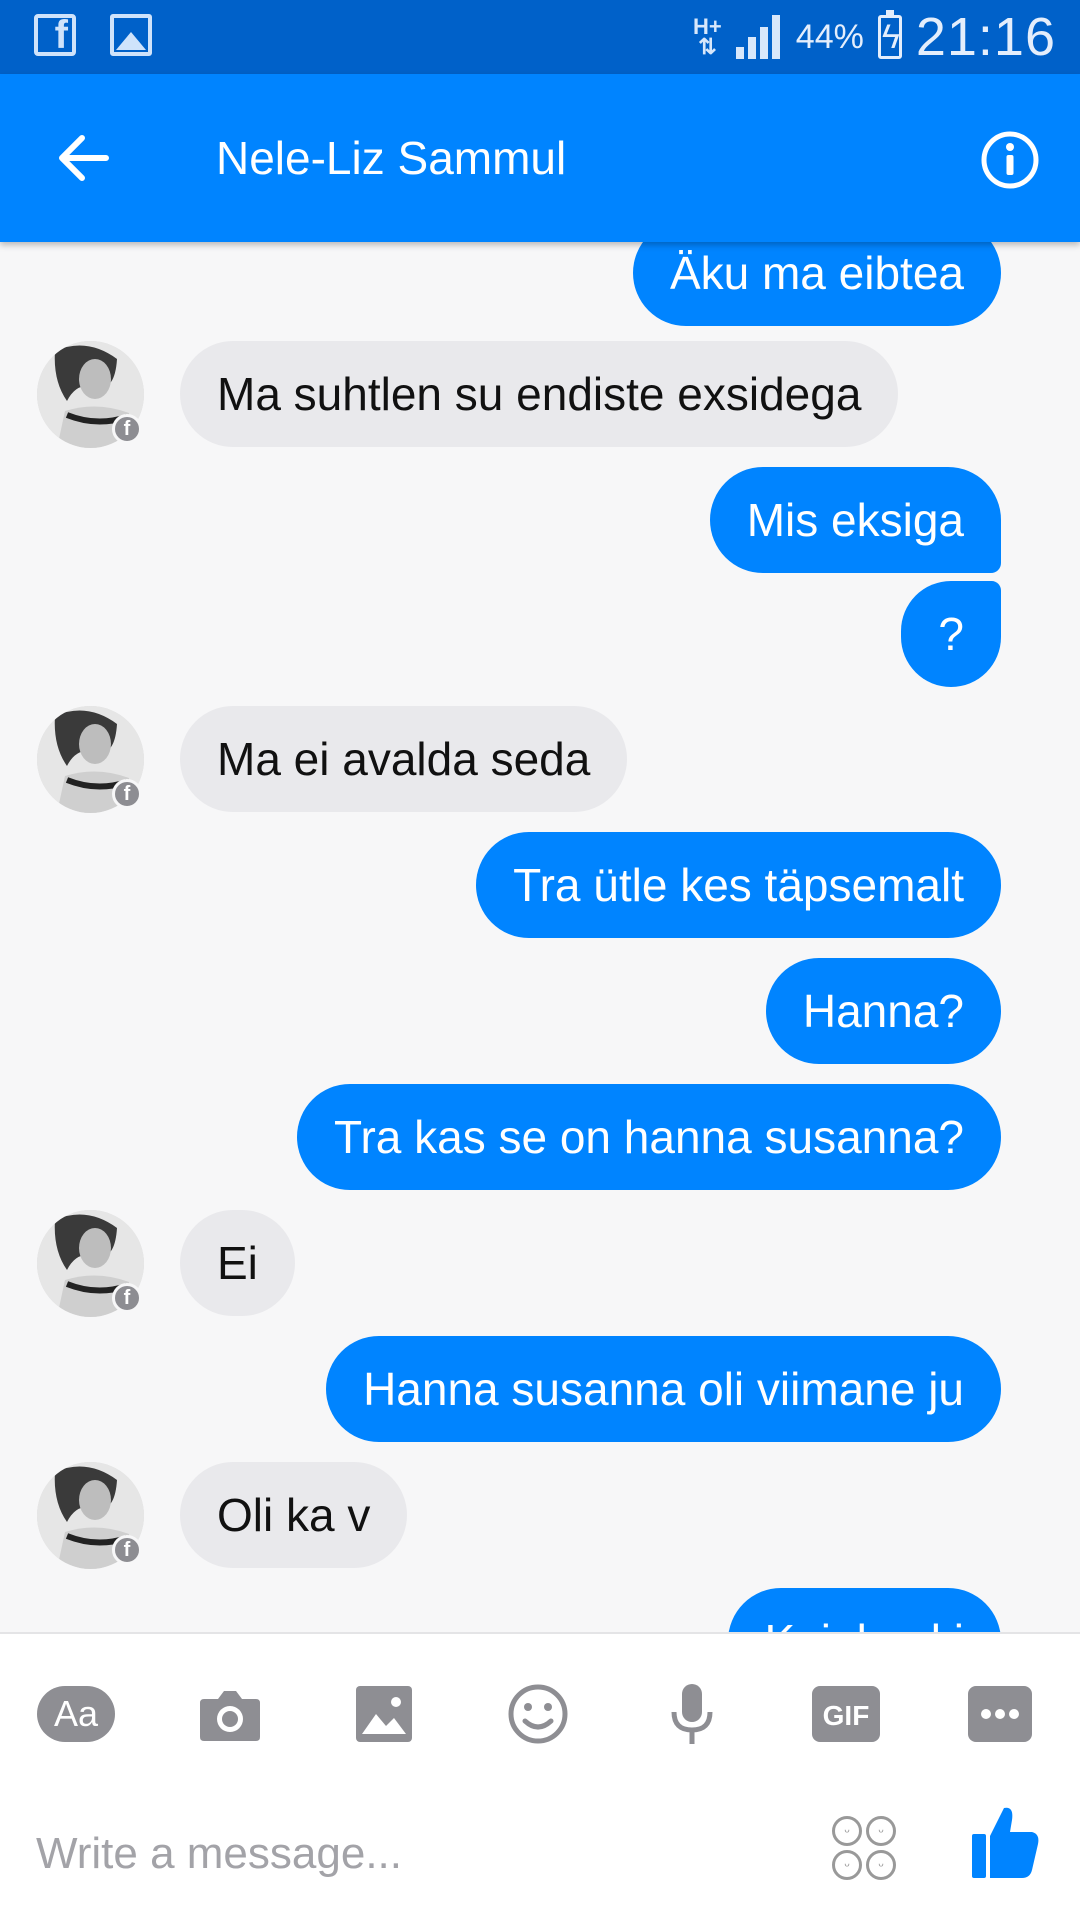  I want to click on message-input, so click(426, 1854).